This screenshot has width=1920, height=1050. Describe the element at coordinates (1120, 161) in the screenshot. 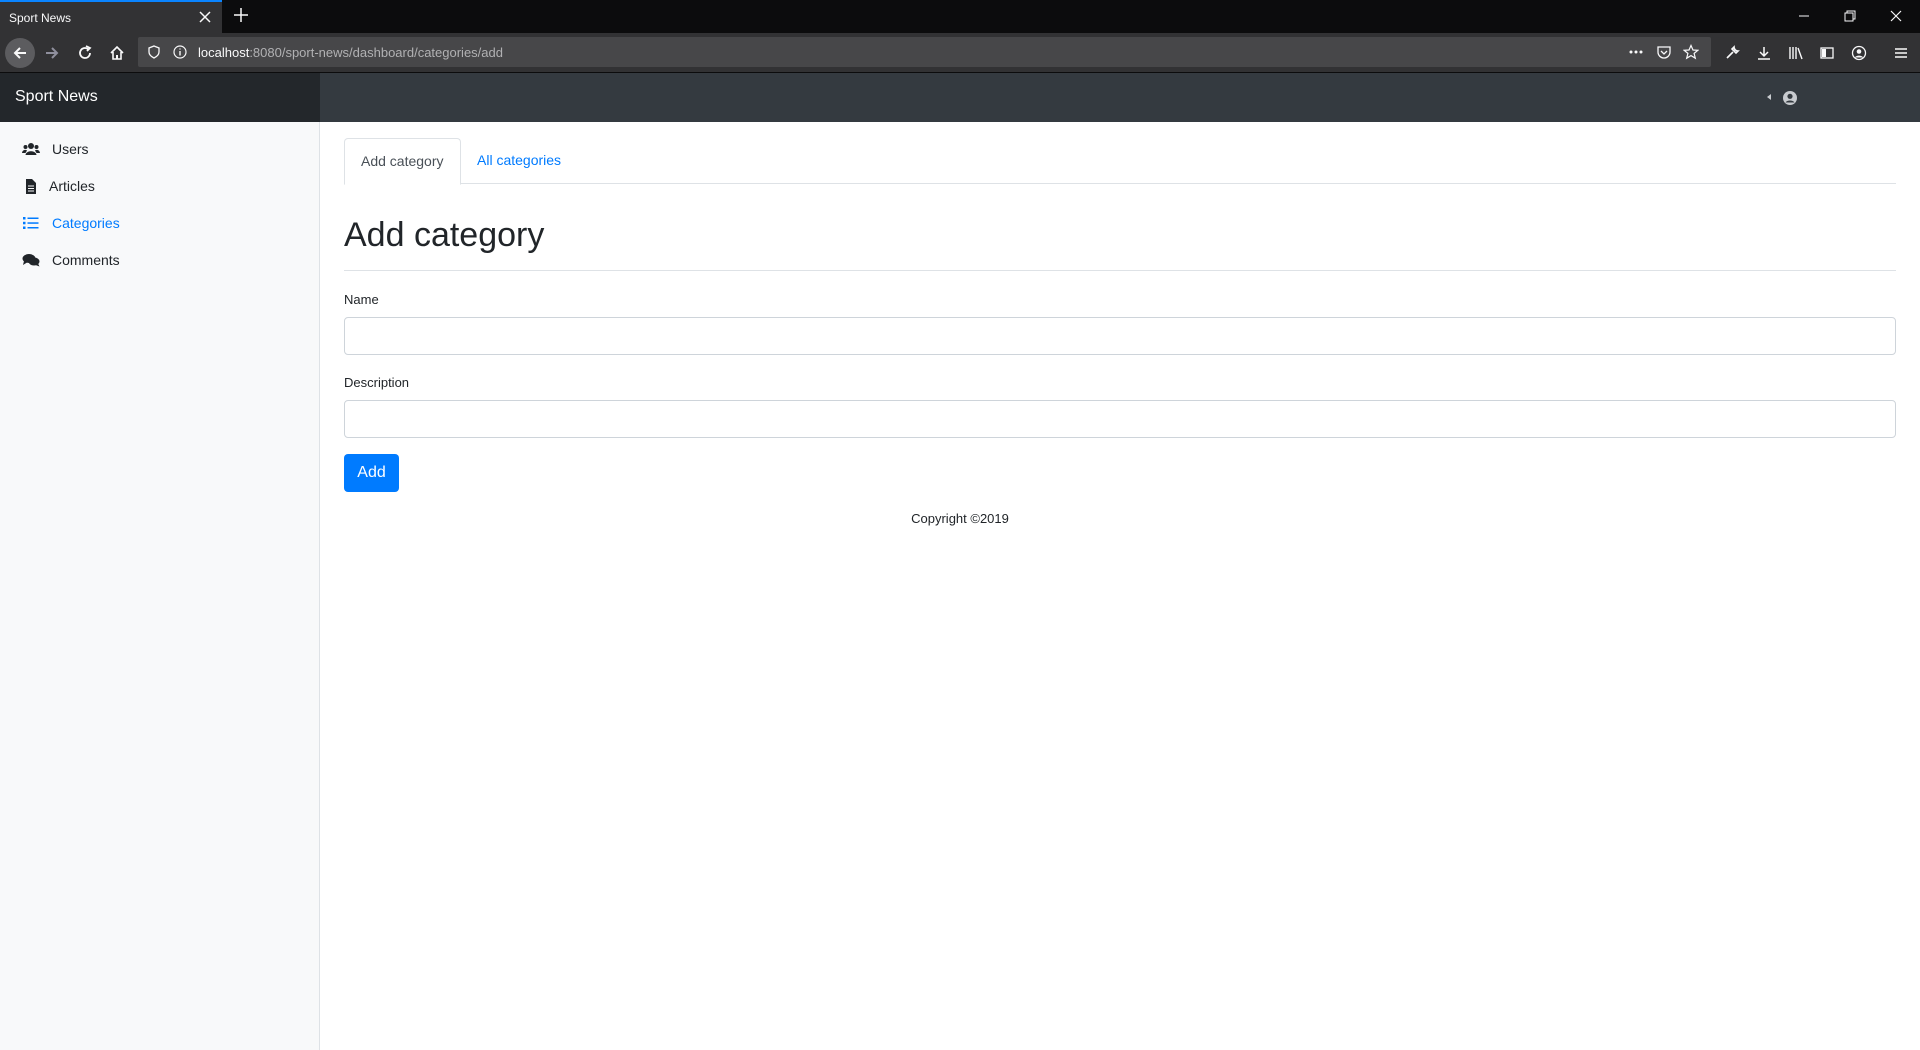

I see `category-tabs: Add category All categories` at that location.